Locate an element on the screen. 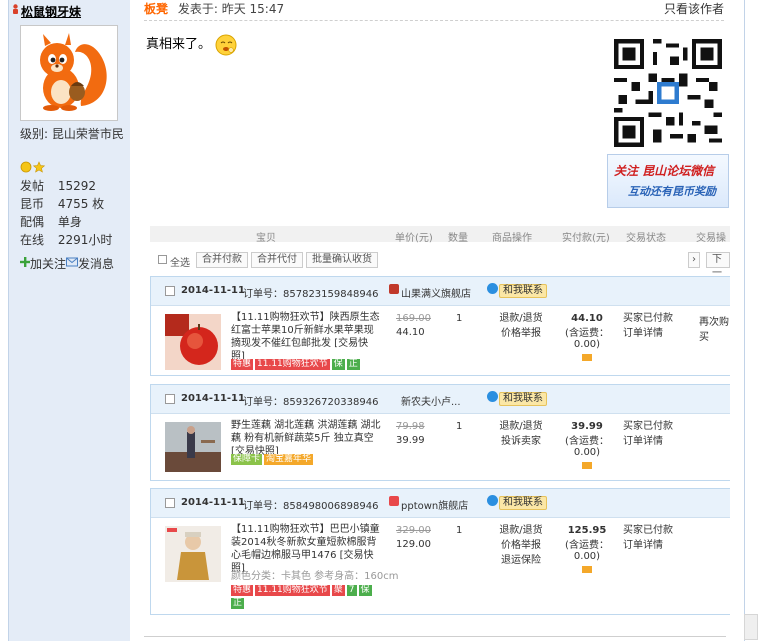 The height and width of the screenshot is (641, 758). buy-again-link: 再次购买 is located at coordinates (714, 328).